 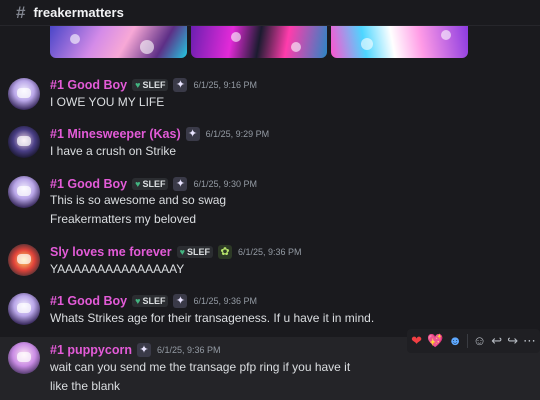 What do you see at coordinates (237, 134) in the screenshot?
I see `timestamp: 6/1/25, 9:29 PM` at bounding box center [237, 134].